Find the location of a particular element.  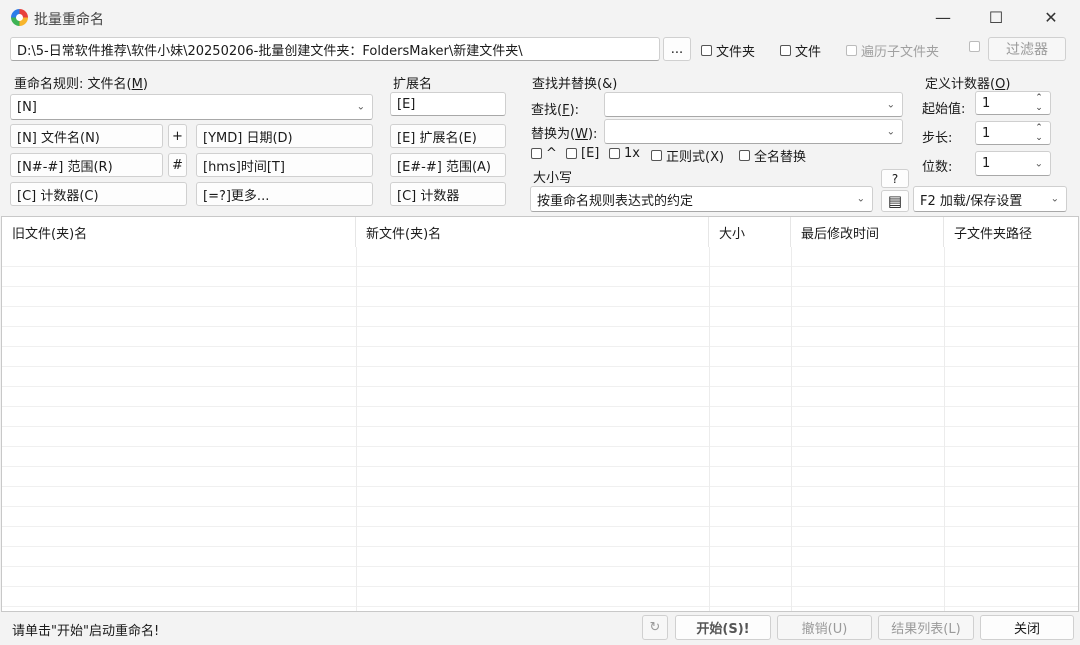

start-value: 1 is located at coordinates (986, 103).